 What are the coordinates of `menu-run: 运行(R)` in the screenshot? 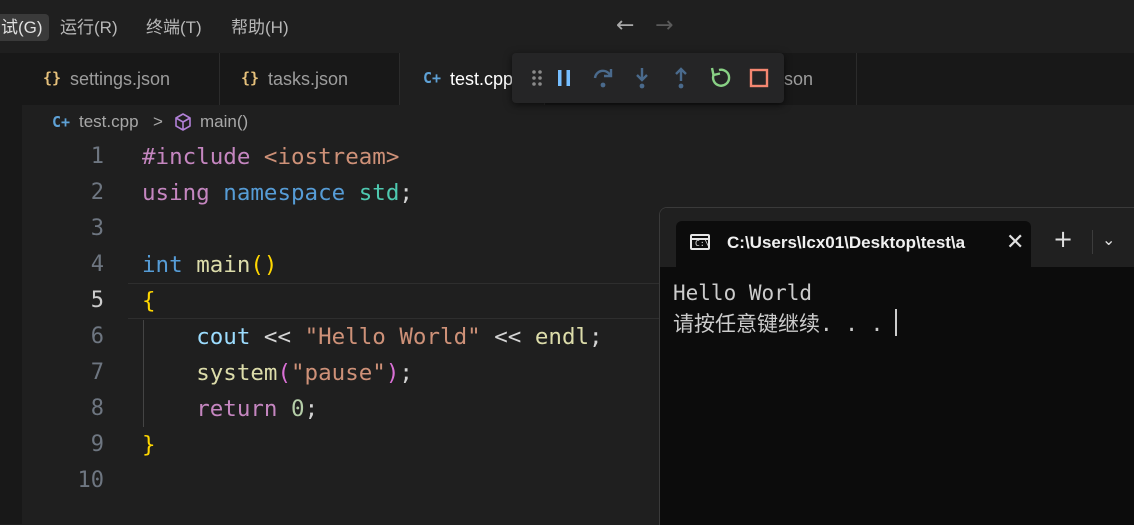 It's located at (89, 27).